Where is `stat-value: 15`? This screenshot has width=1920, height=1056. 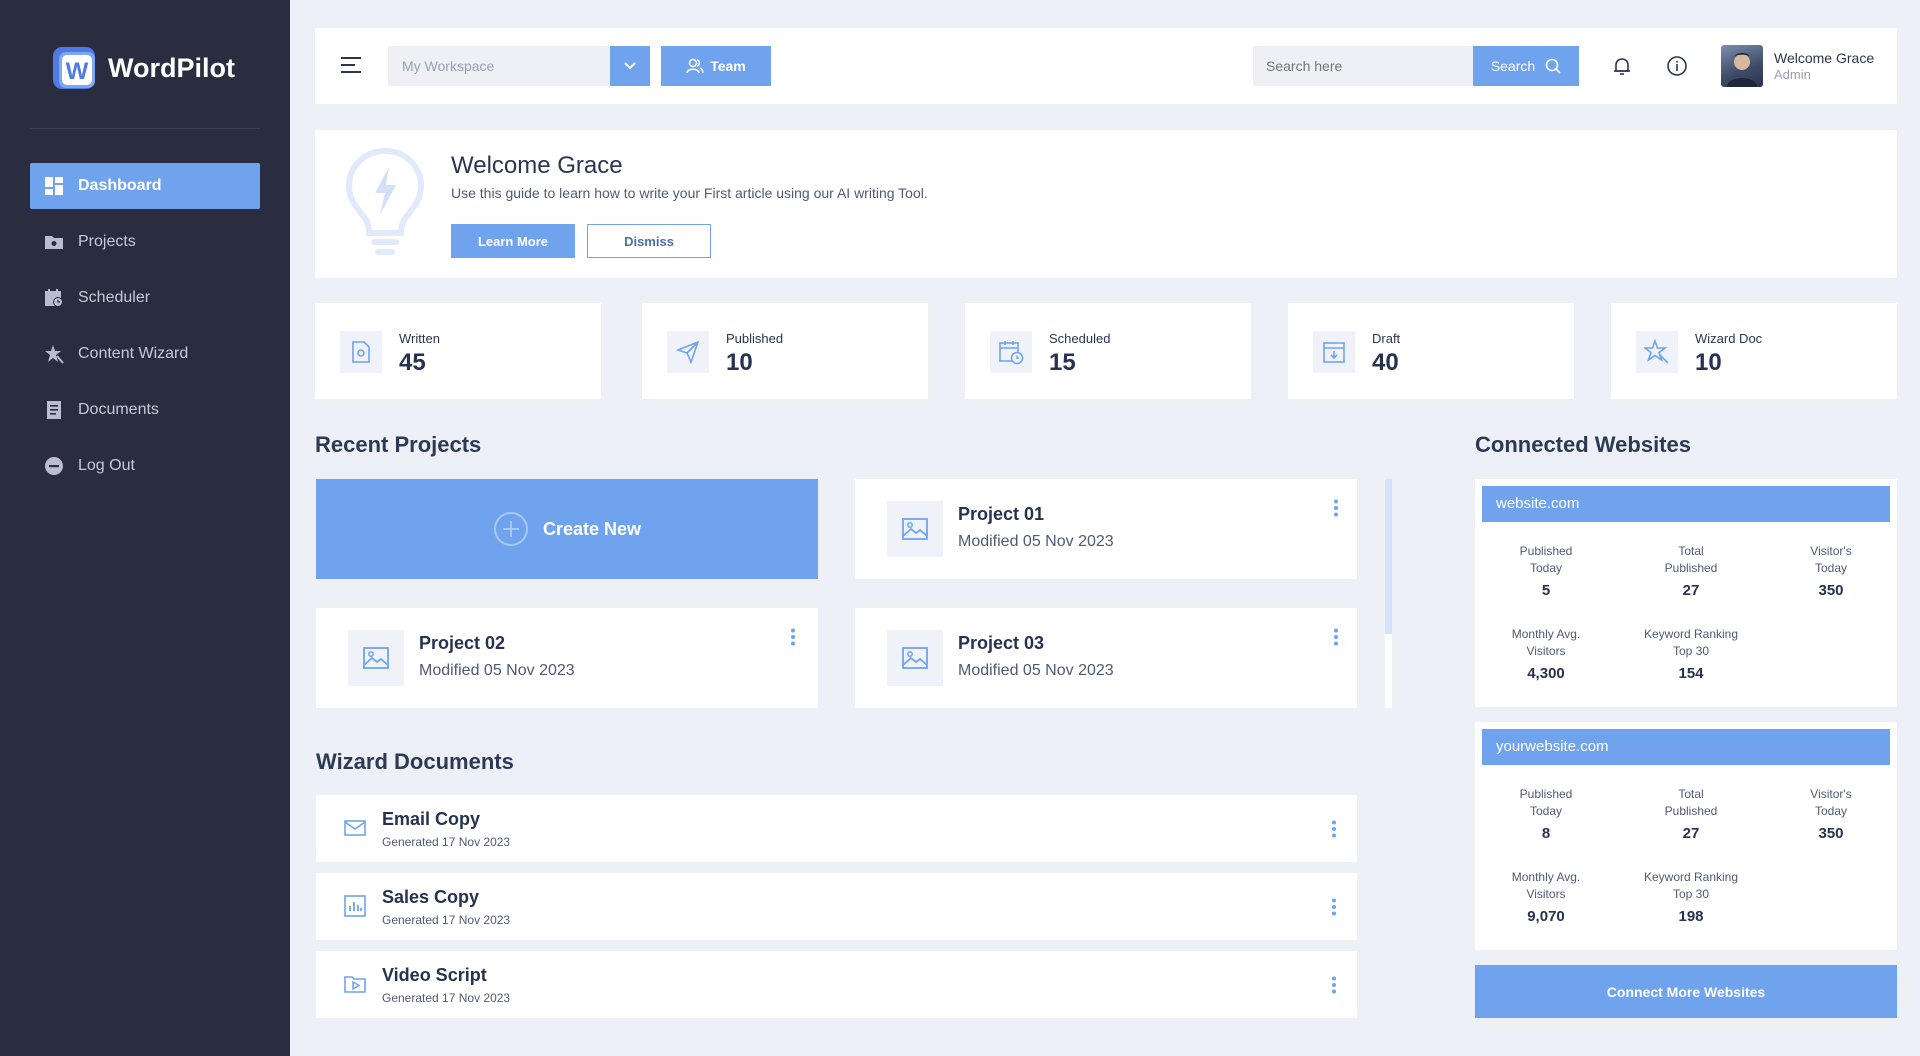
stat-value: 15 is located at coordinates (1062, 362).